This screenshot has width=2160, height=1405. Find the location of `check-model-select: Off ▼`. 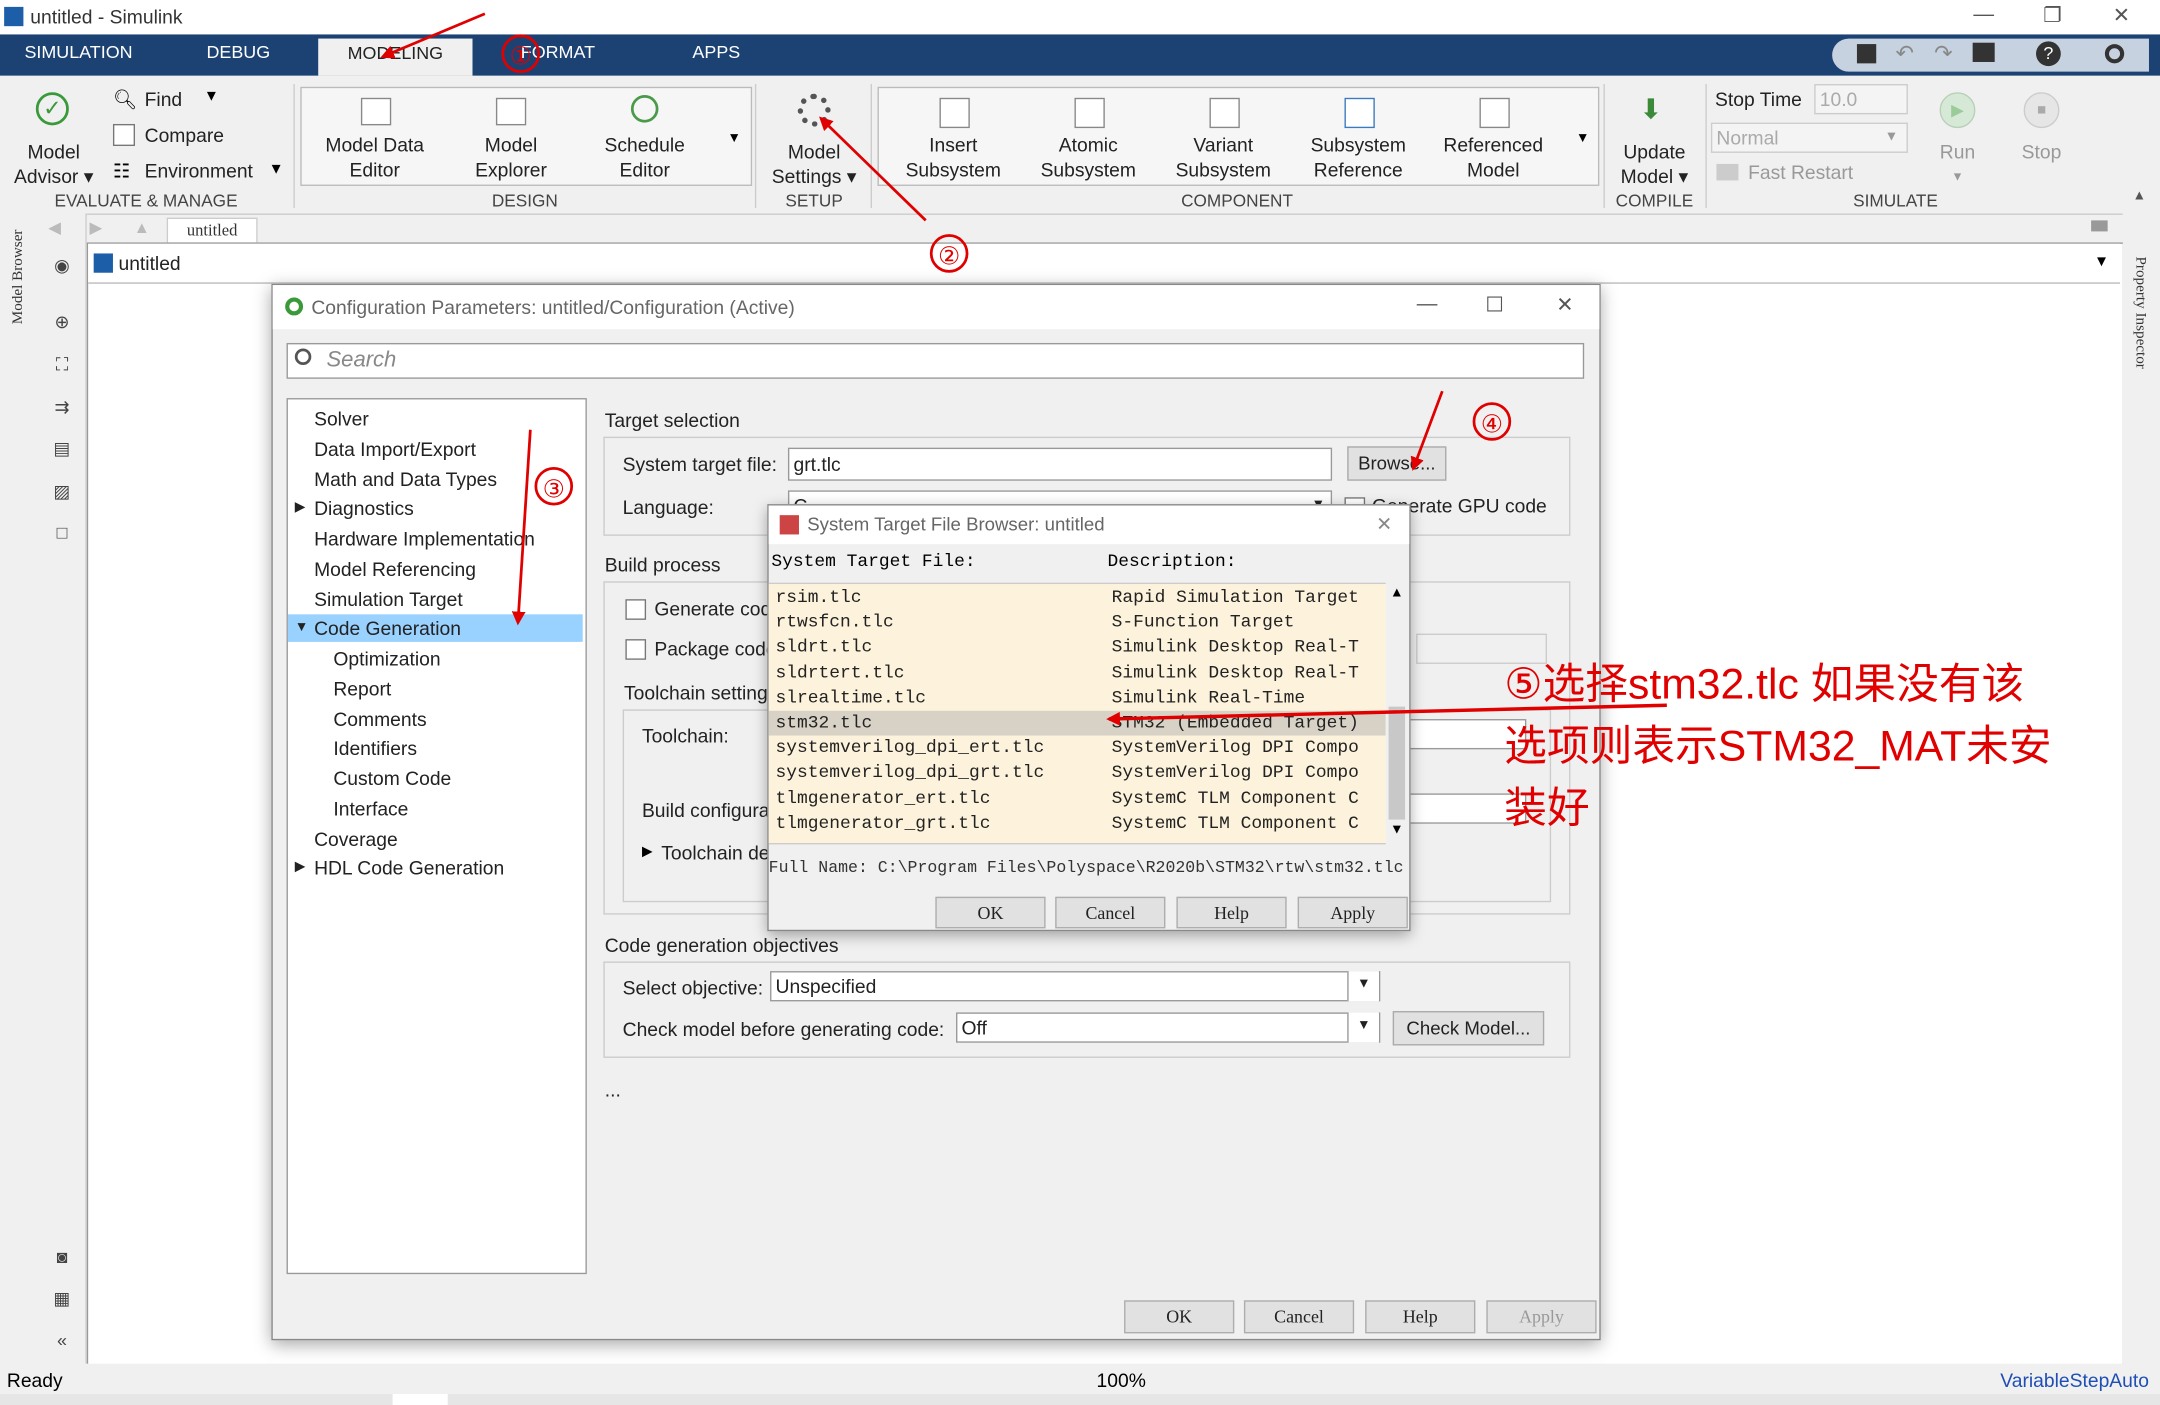

check-model-select: Off ▼ is located at coordinates (1168, 1027).